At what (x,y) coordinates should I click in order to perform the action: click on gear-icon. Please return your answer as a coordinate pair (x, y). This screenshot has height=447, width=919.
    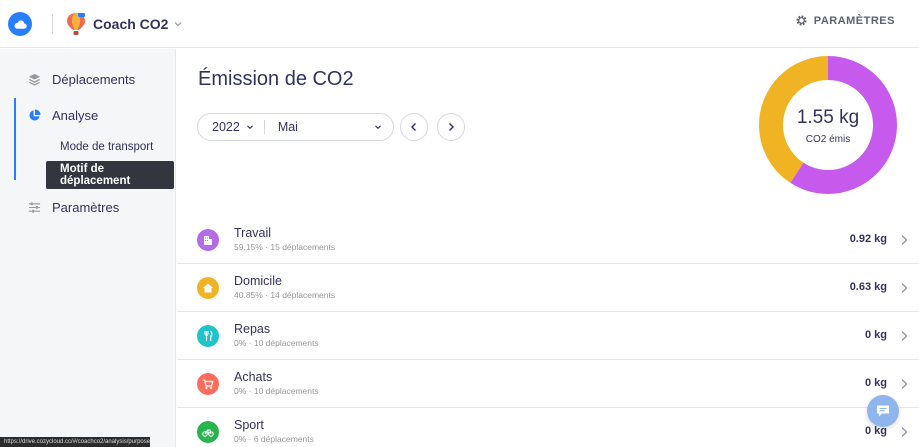
    Looking at the image, I should click on (801, 20).